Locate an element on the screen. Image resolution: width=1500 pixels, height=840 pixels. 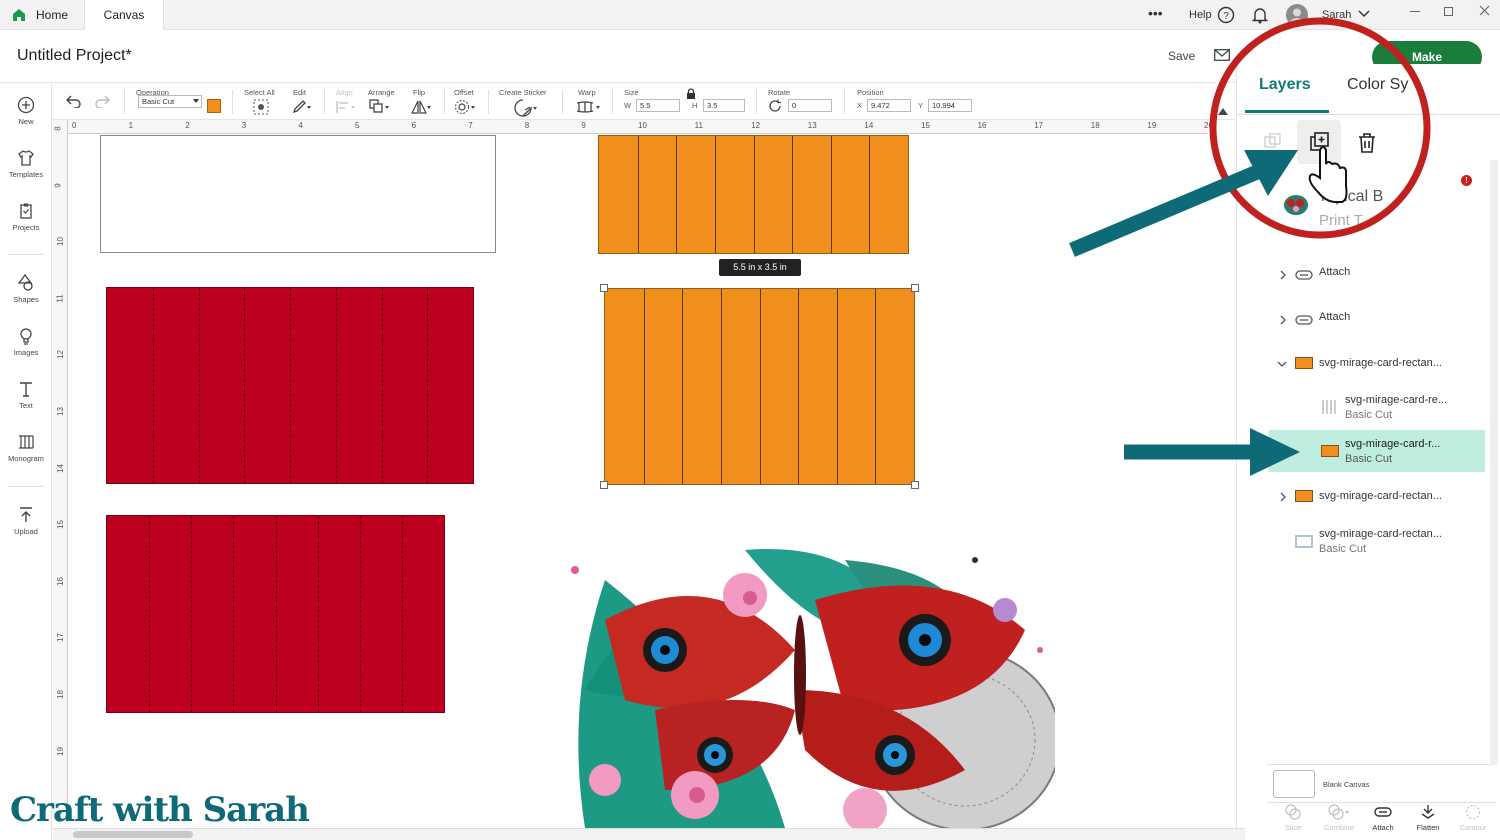
text-button: Text is located at coordinates (26, 395).